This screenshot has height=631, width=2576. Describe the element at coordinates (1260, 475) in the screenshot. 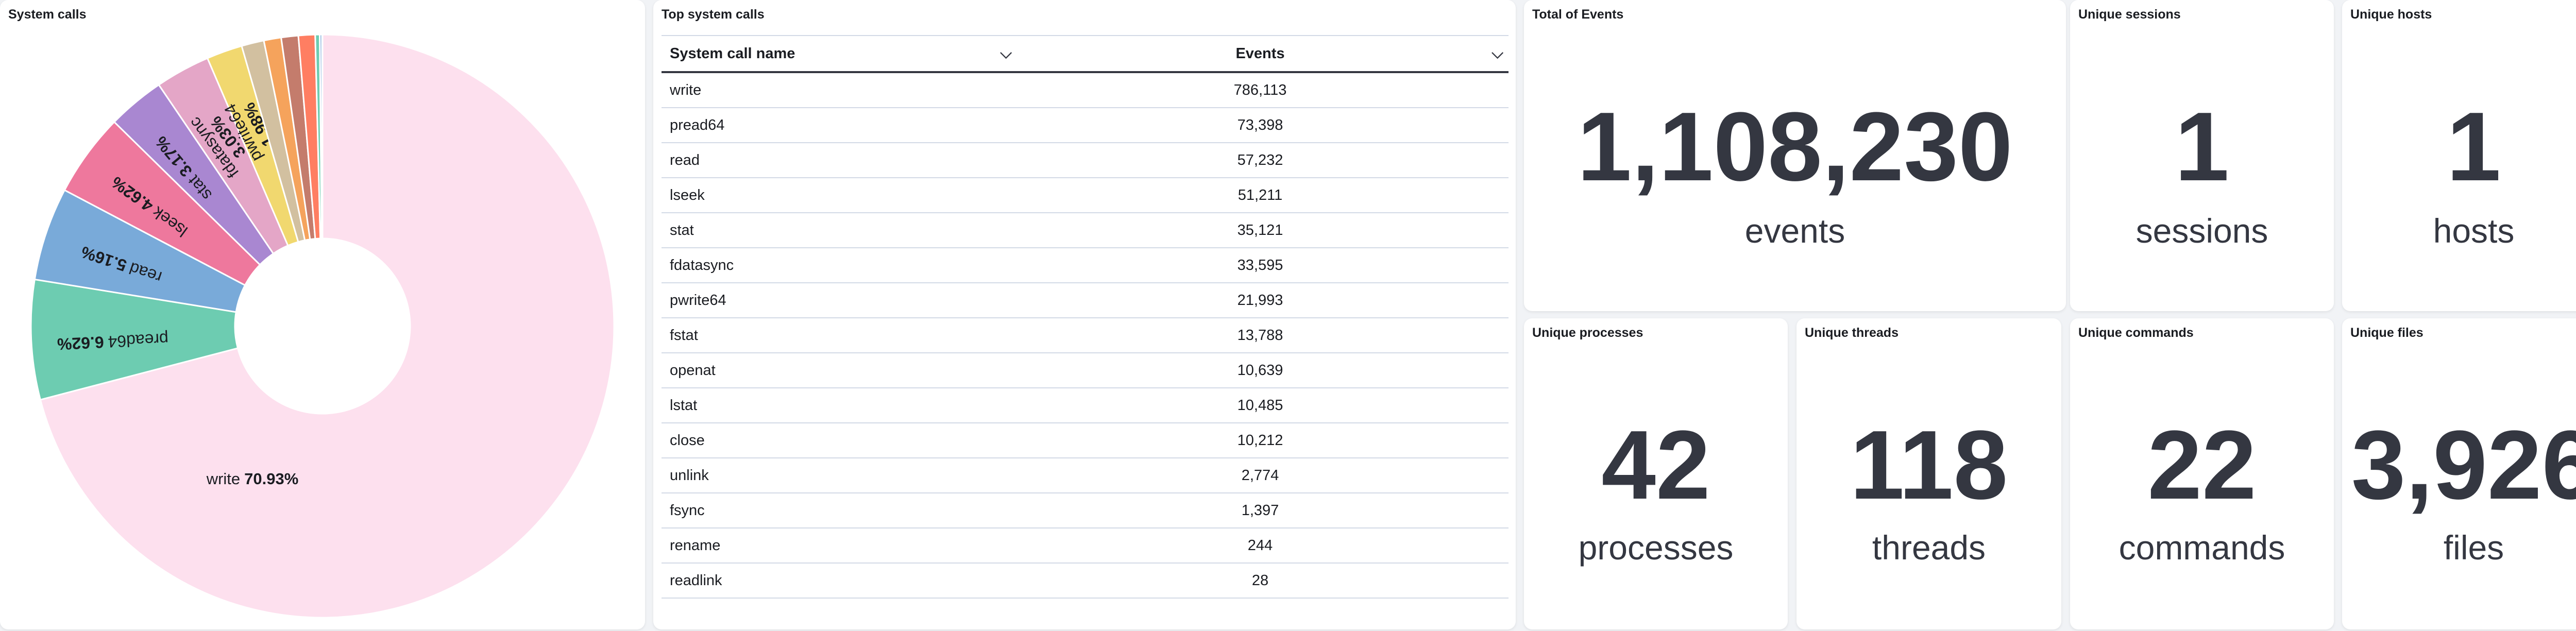

I see `cell-events: 2,774` at that location.